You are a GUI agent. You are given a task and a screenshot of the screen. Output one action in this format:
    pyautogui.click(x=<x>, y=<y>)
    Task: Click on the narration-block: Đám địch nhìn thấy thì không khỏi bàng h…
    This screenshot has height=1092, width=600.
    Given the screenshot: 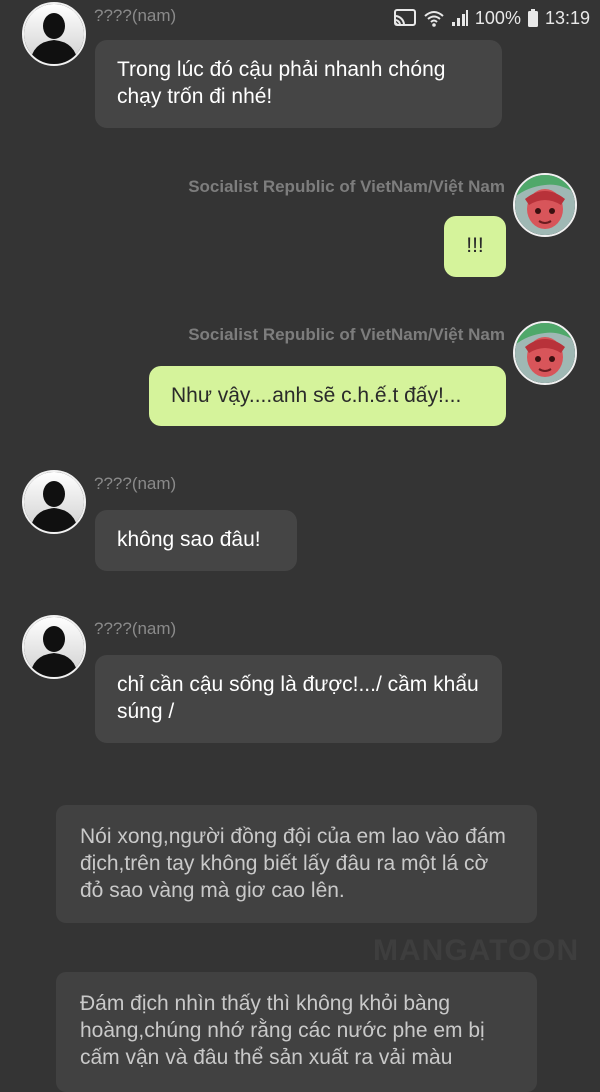 What is the action you would take?
    pyautogui.click(x=296, y=1032)
    